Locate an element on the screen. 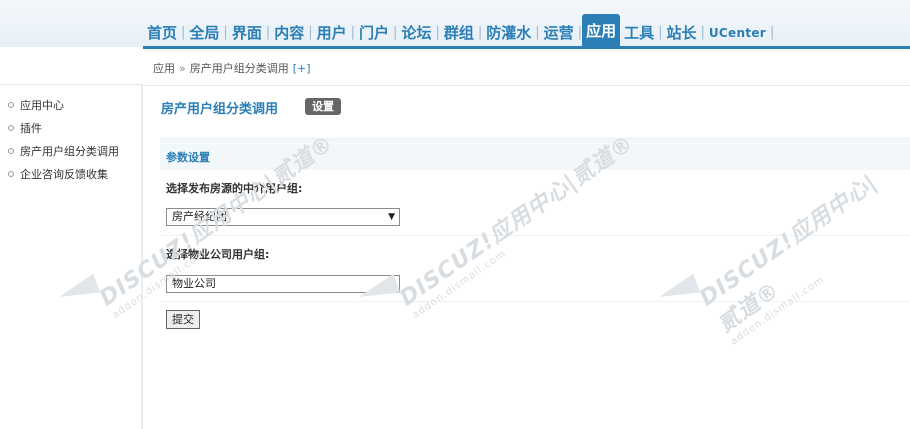  breadcrumb-bar: 应用 » 房产用户组分类调用 [+] is located at coordinates (526, 67).